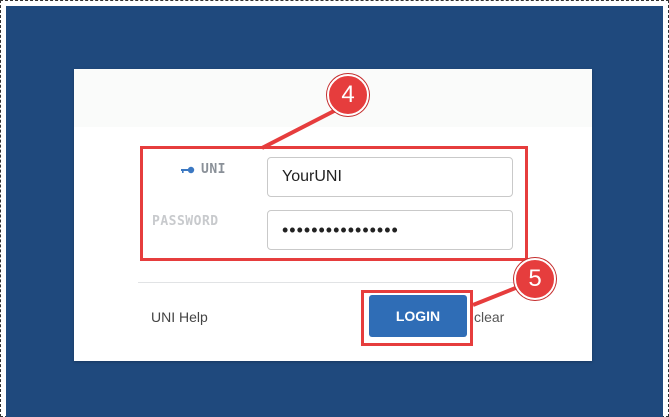 This screenshot has height=417, width=669. Describe the element at coordinates (179, 317) in the screenshot. I see `uni-help-link: UNI Help` at that location.